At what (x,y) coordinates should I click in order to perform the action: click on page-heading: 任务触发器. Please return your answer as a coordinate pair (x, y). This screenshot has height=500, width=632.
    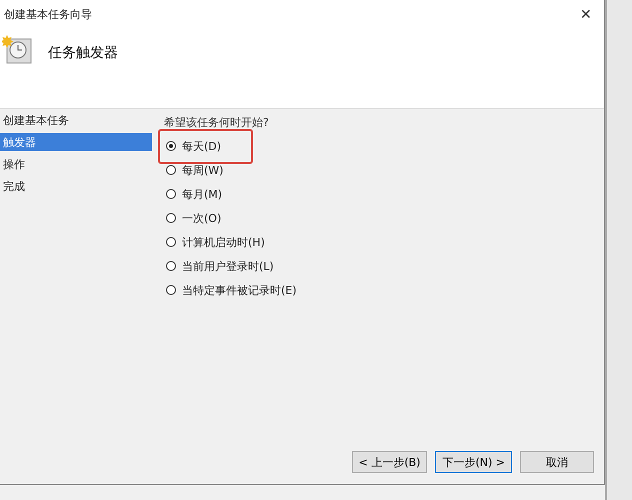
    Looking at the image, I should click on (83, 53).